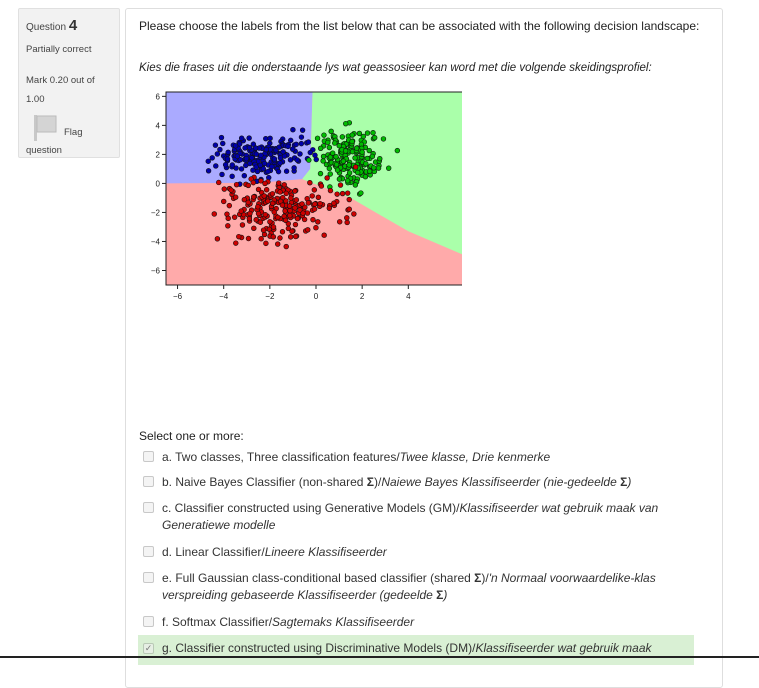 The width and height of the screenshot is (759, 688). I want to click on y-tick-label: 0, so click(158, 183).